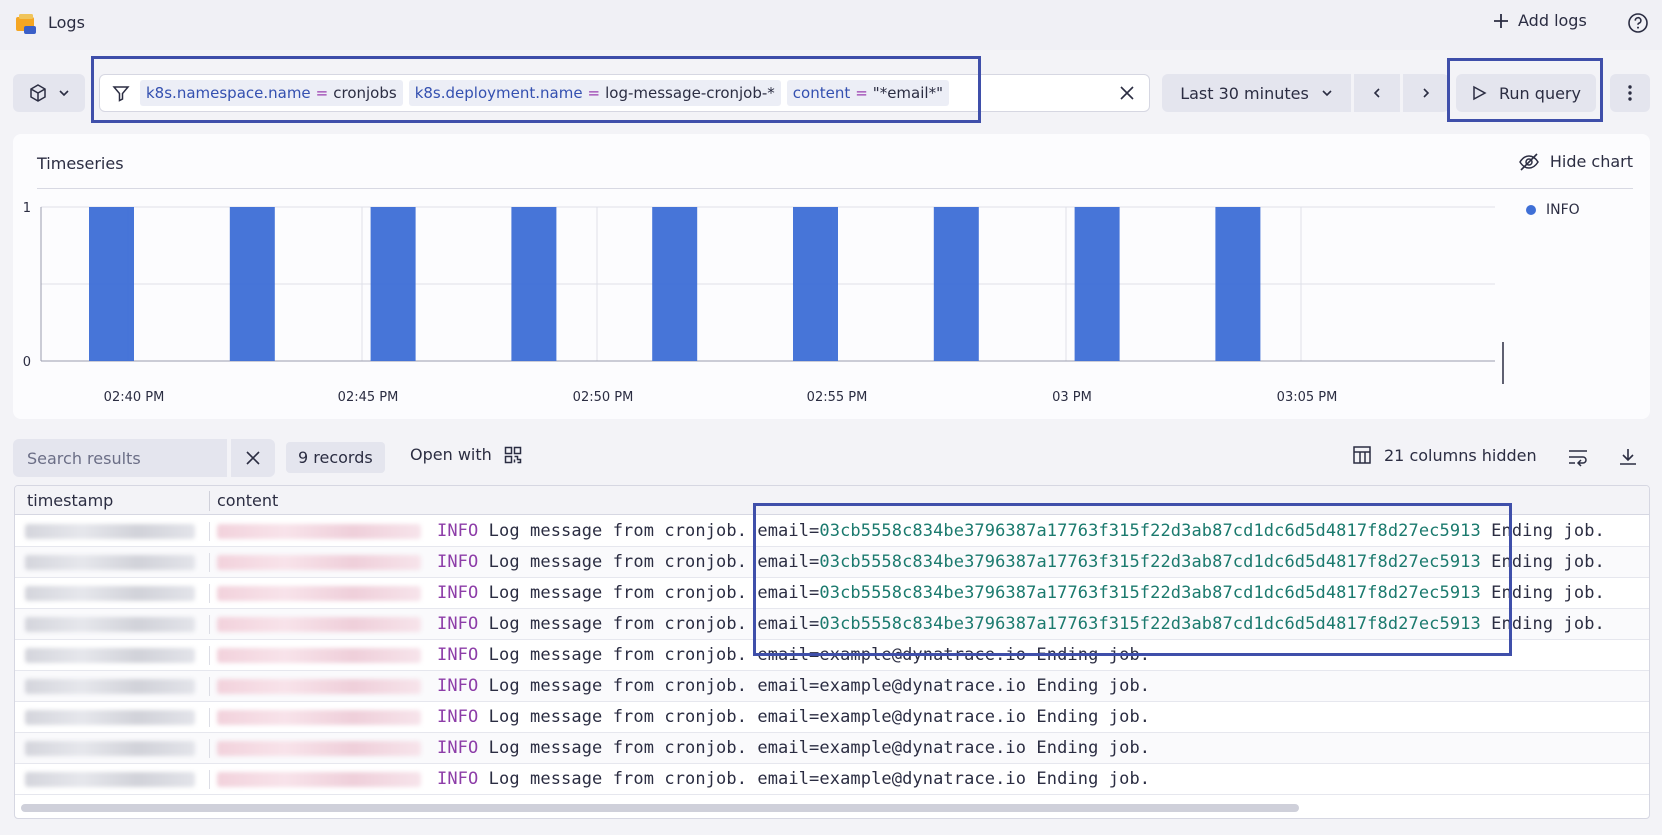 This screenshot has width=1662, height=835. I want to click on more-options-button, so click(1630, 93).